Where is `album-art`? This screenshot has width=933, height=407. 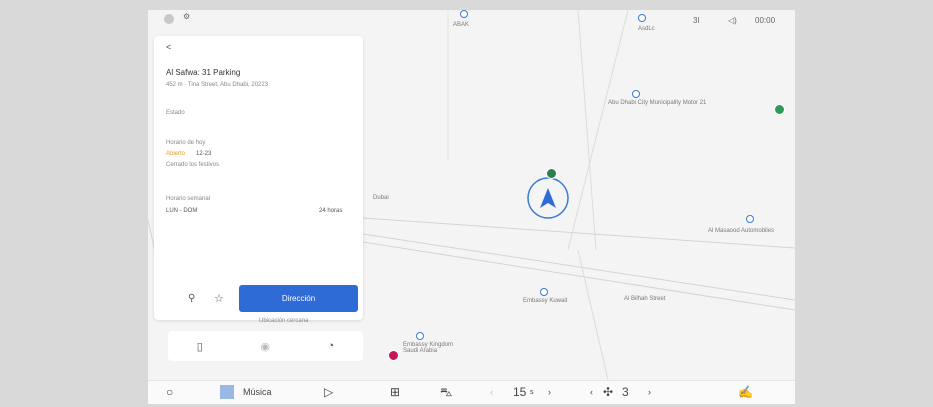 album-art is located at coordinates (227, 392).